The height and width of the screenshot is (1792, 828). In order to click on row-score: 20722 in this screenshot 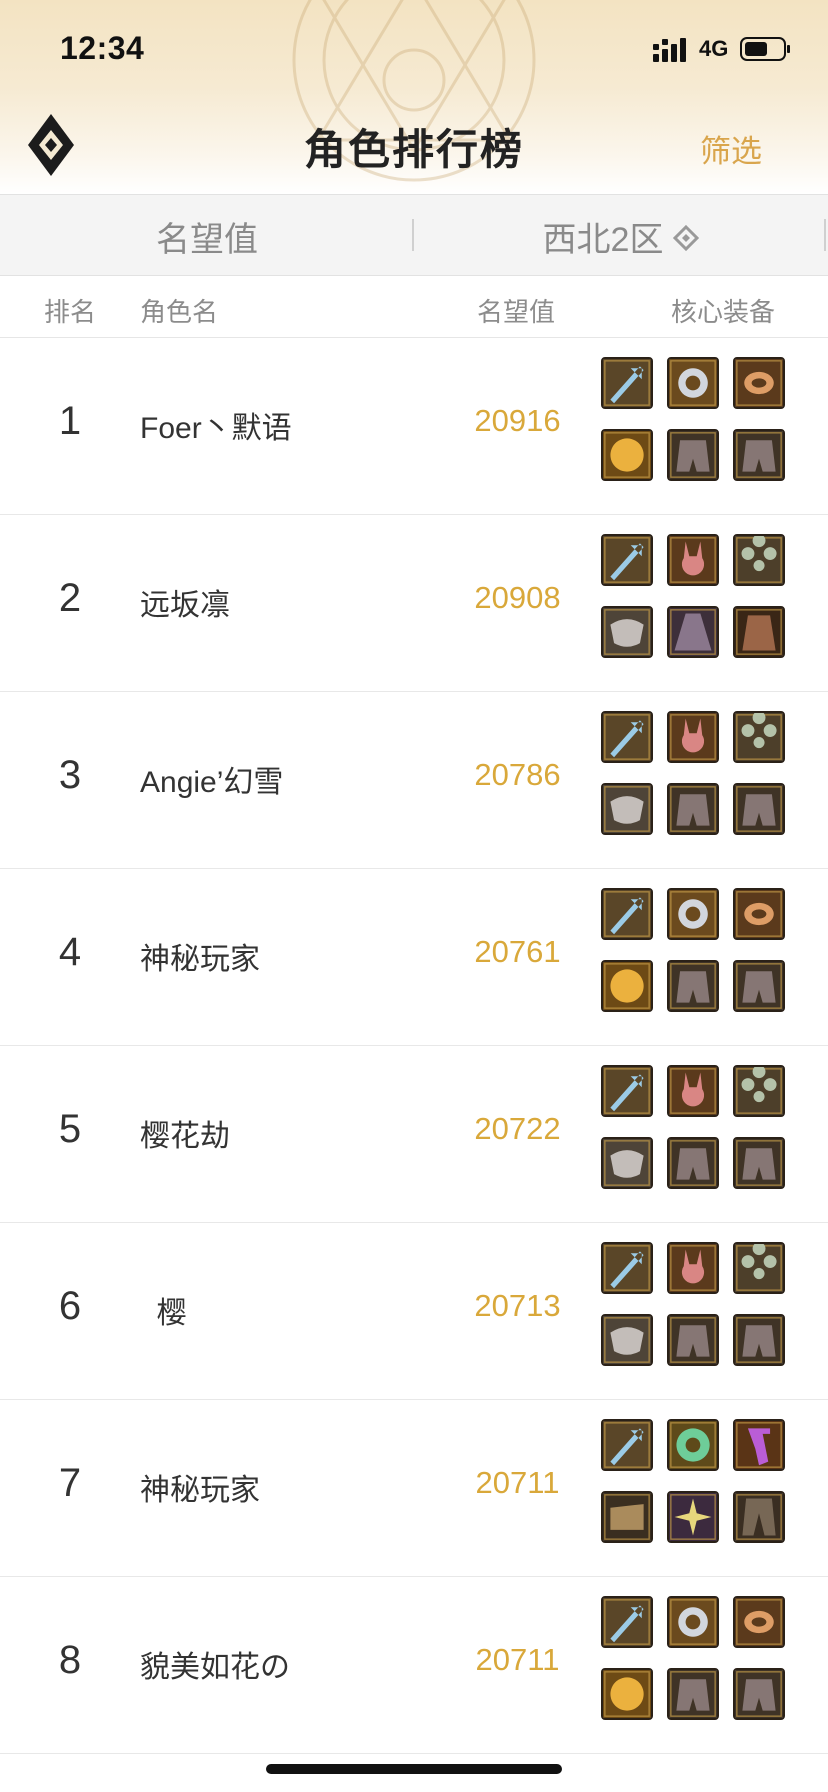, I will do `click(517, 1128)`.